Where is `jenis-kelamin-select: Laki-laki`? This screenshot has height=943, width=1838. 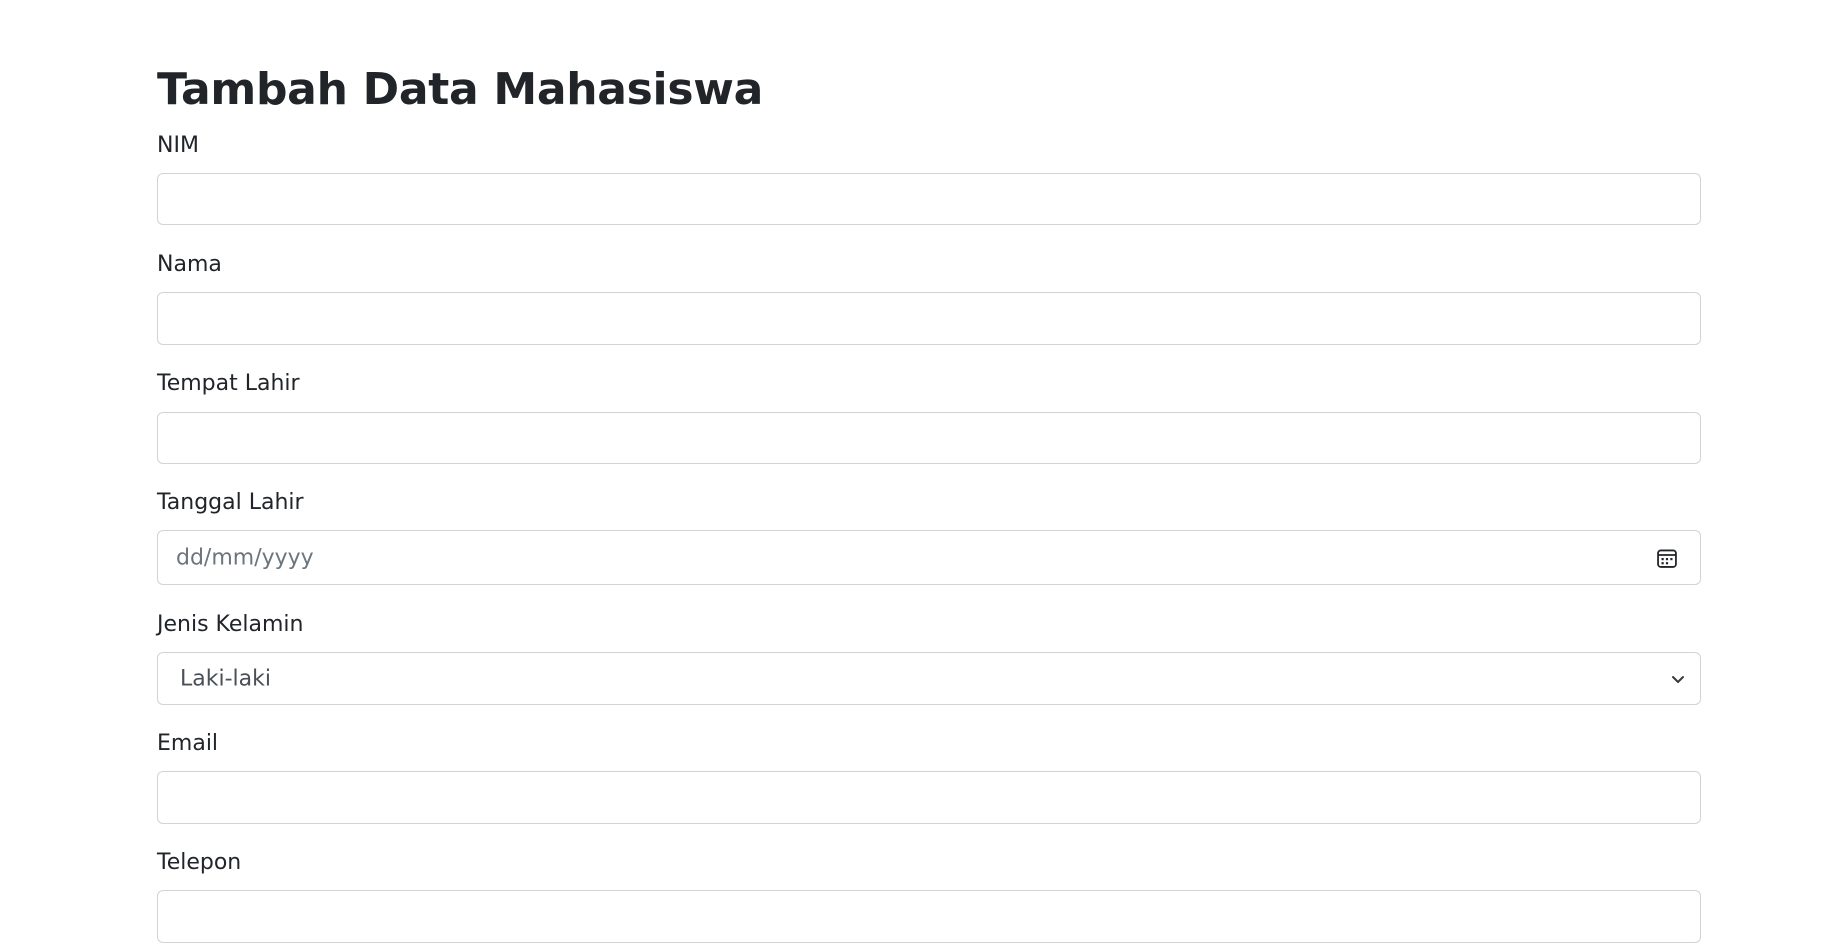 jenis-kelamin-select: Laki-laki is located at coordinates (929, 678).